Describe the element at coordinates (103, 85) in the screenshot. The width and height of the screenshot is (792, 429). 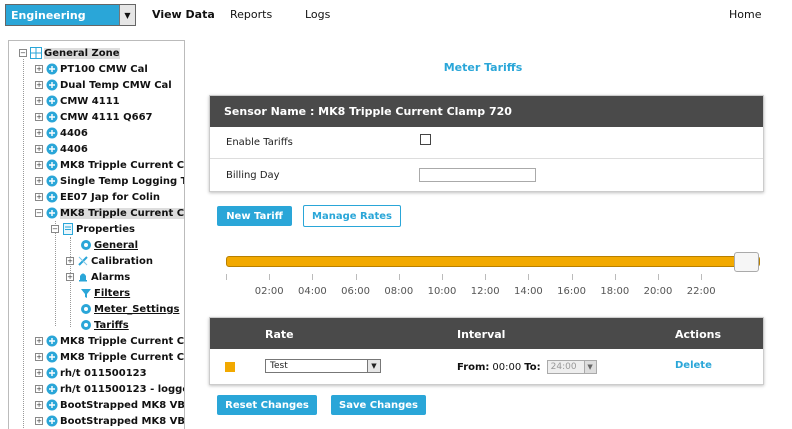
I see `tree-item-sensor: + Dual Temp CMW Cal` at that location.